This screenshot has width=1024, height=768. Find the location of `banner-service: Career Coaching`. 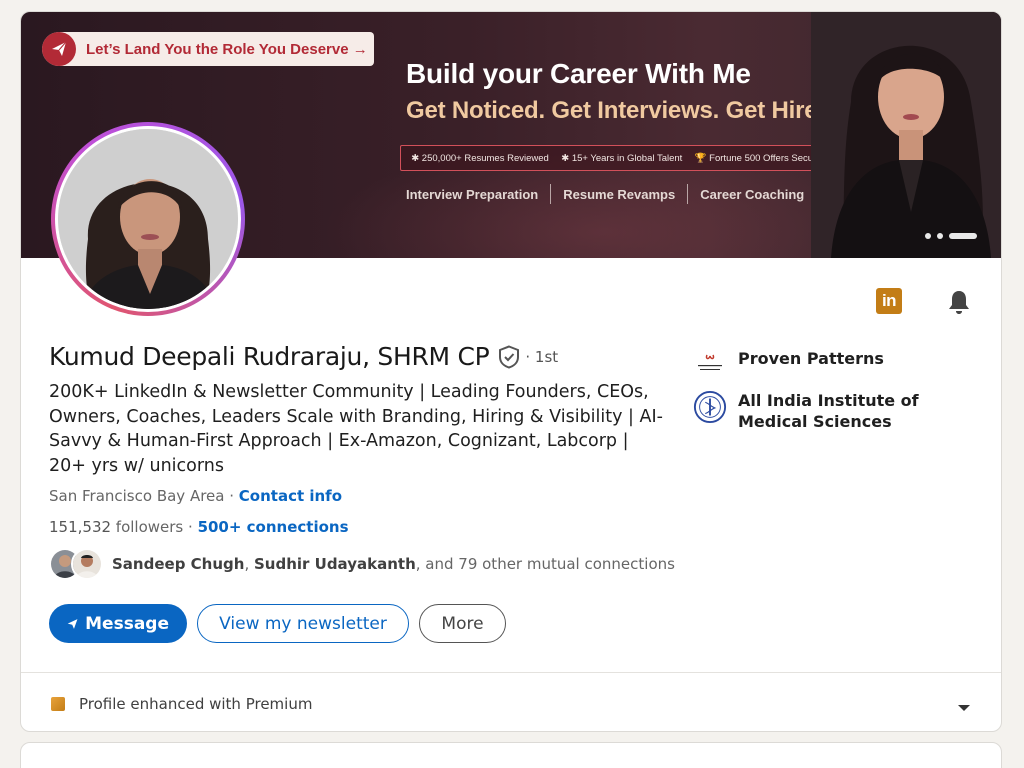

banner-service: Career Coaching is located at coordinates (752, 194).